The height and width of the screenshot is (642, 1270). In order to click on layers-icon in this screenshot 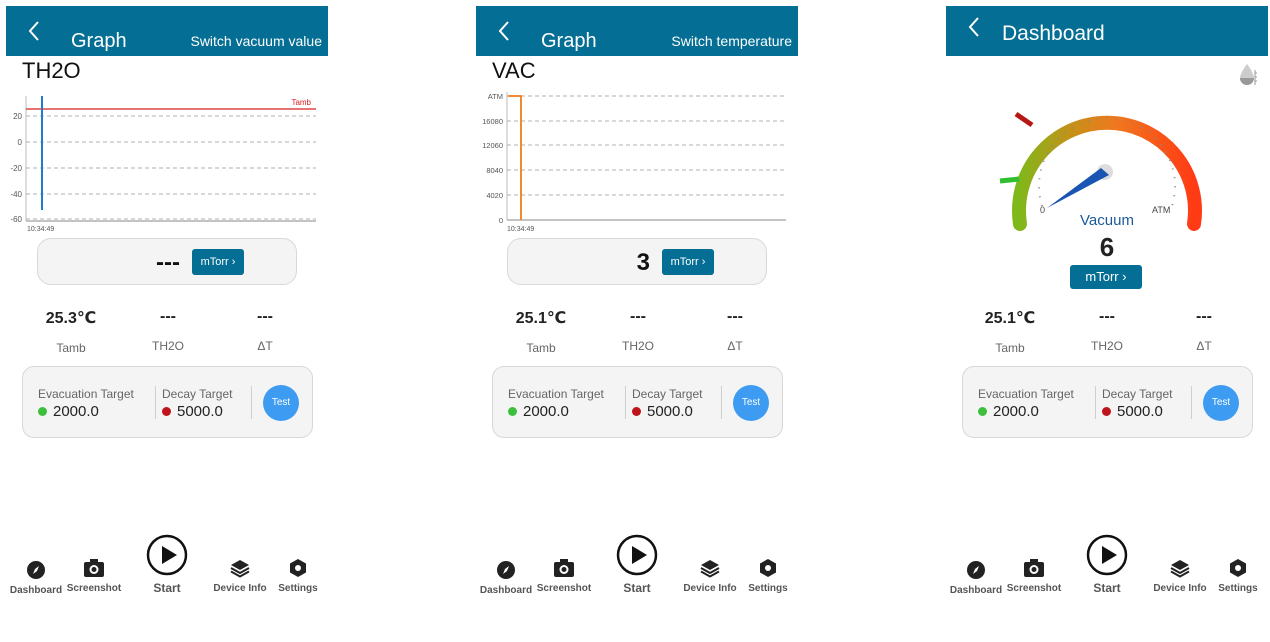, I will do `click(240, 569)`.